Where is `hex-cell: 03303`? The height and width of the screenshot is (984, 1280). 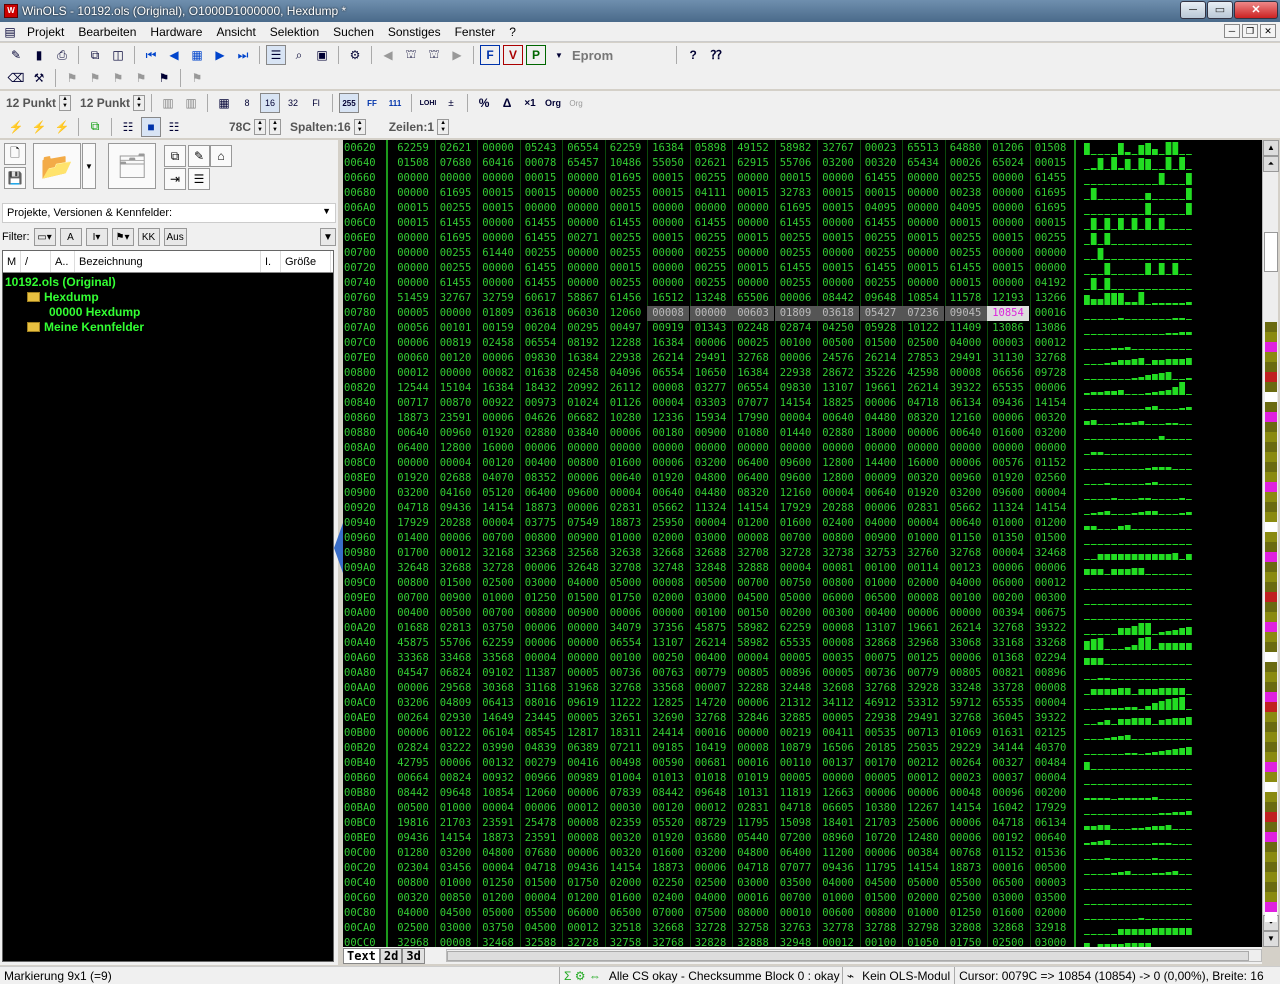
hex-cell: 03303 is located at coordinates (711, 403).